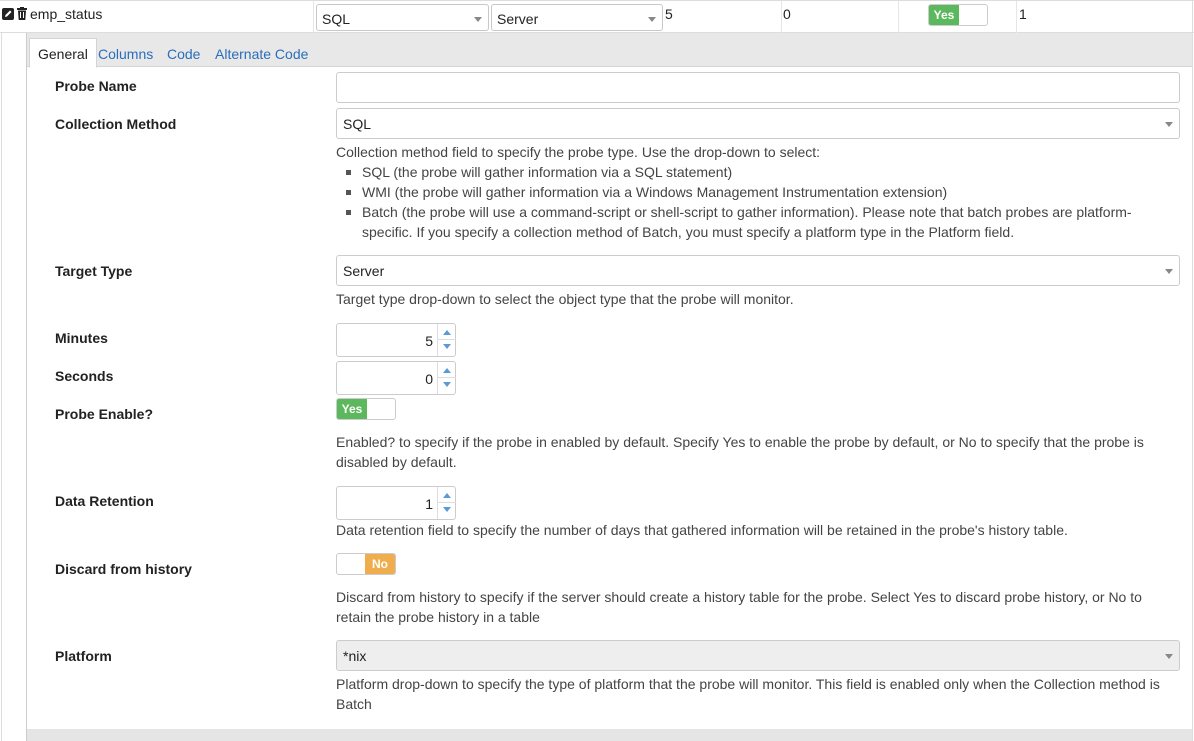 The image size is (1194, 741). I want to click on tab-columns: Columns, so click(125, 53).